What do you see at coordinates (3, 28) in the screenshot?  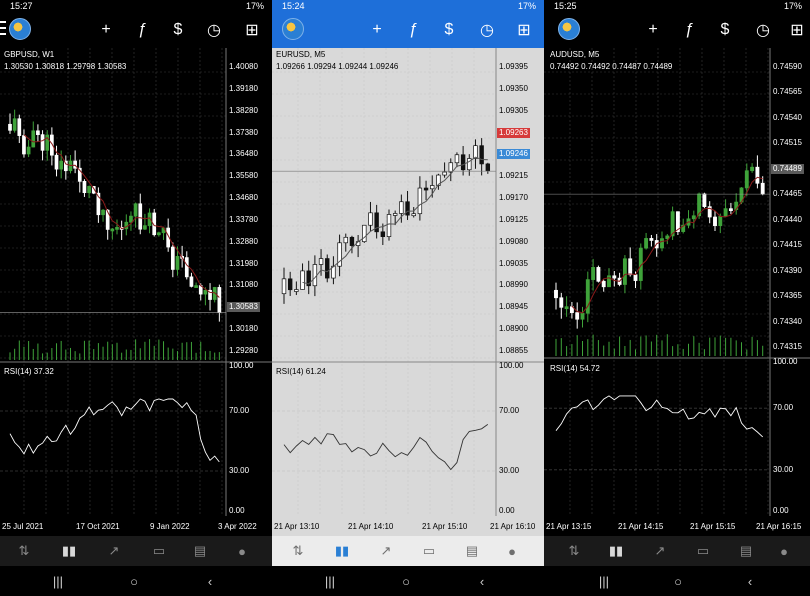 I see `menu-icon` at bounding box center [3, 28].